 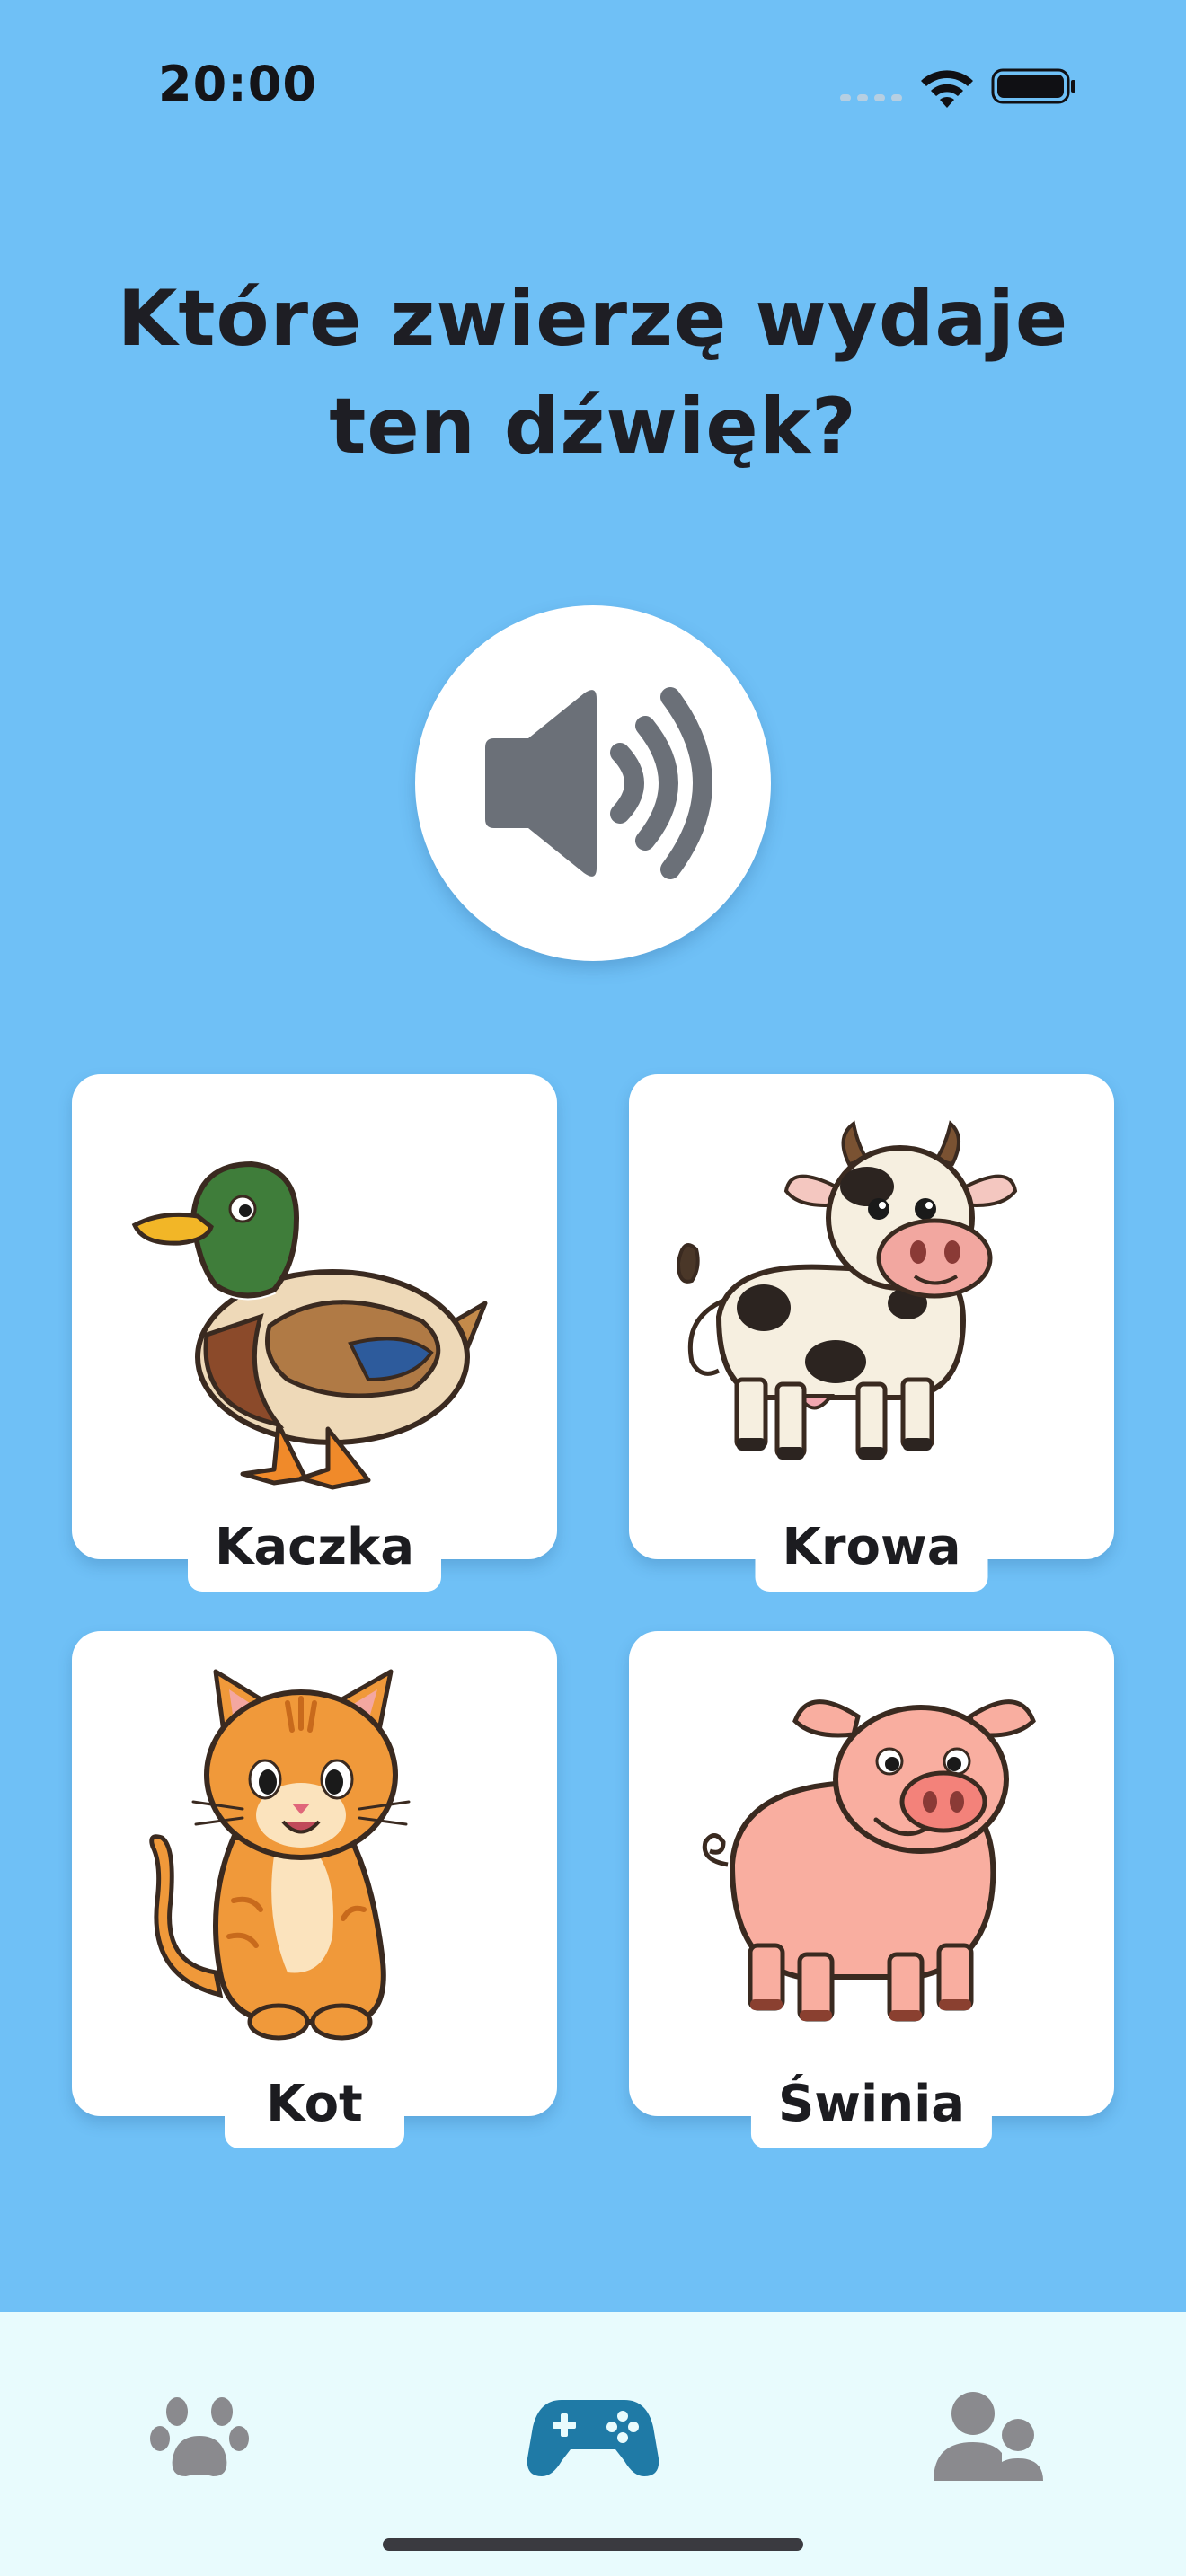 I want to click on gamepad-icon, so click(x=593, y=2438).